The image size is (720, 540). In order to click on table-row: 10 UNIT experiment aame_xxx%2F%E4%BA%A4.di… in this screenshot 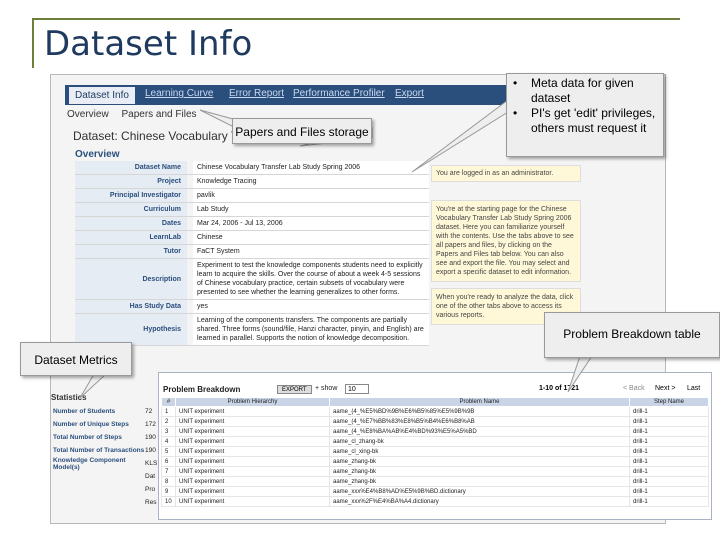, I will do `click(435, 501)`.